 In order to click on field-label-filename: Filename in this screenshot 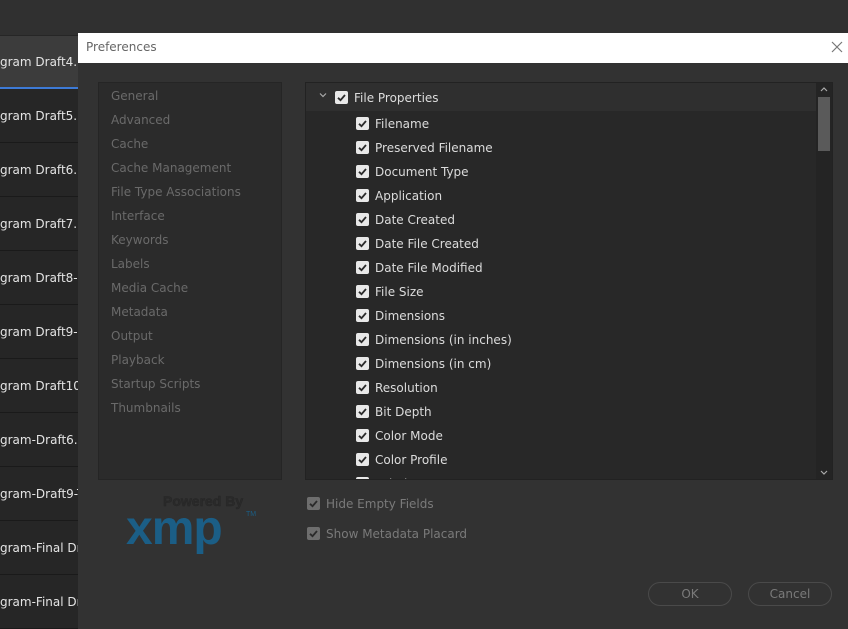, I will do `click(402, 124)`.